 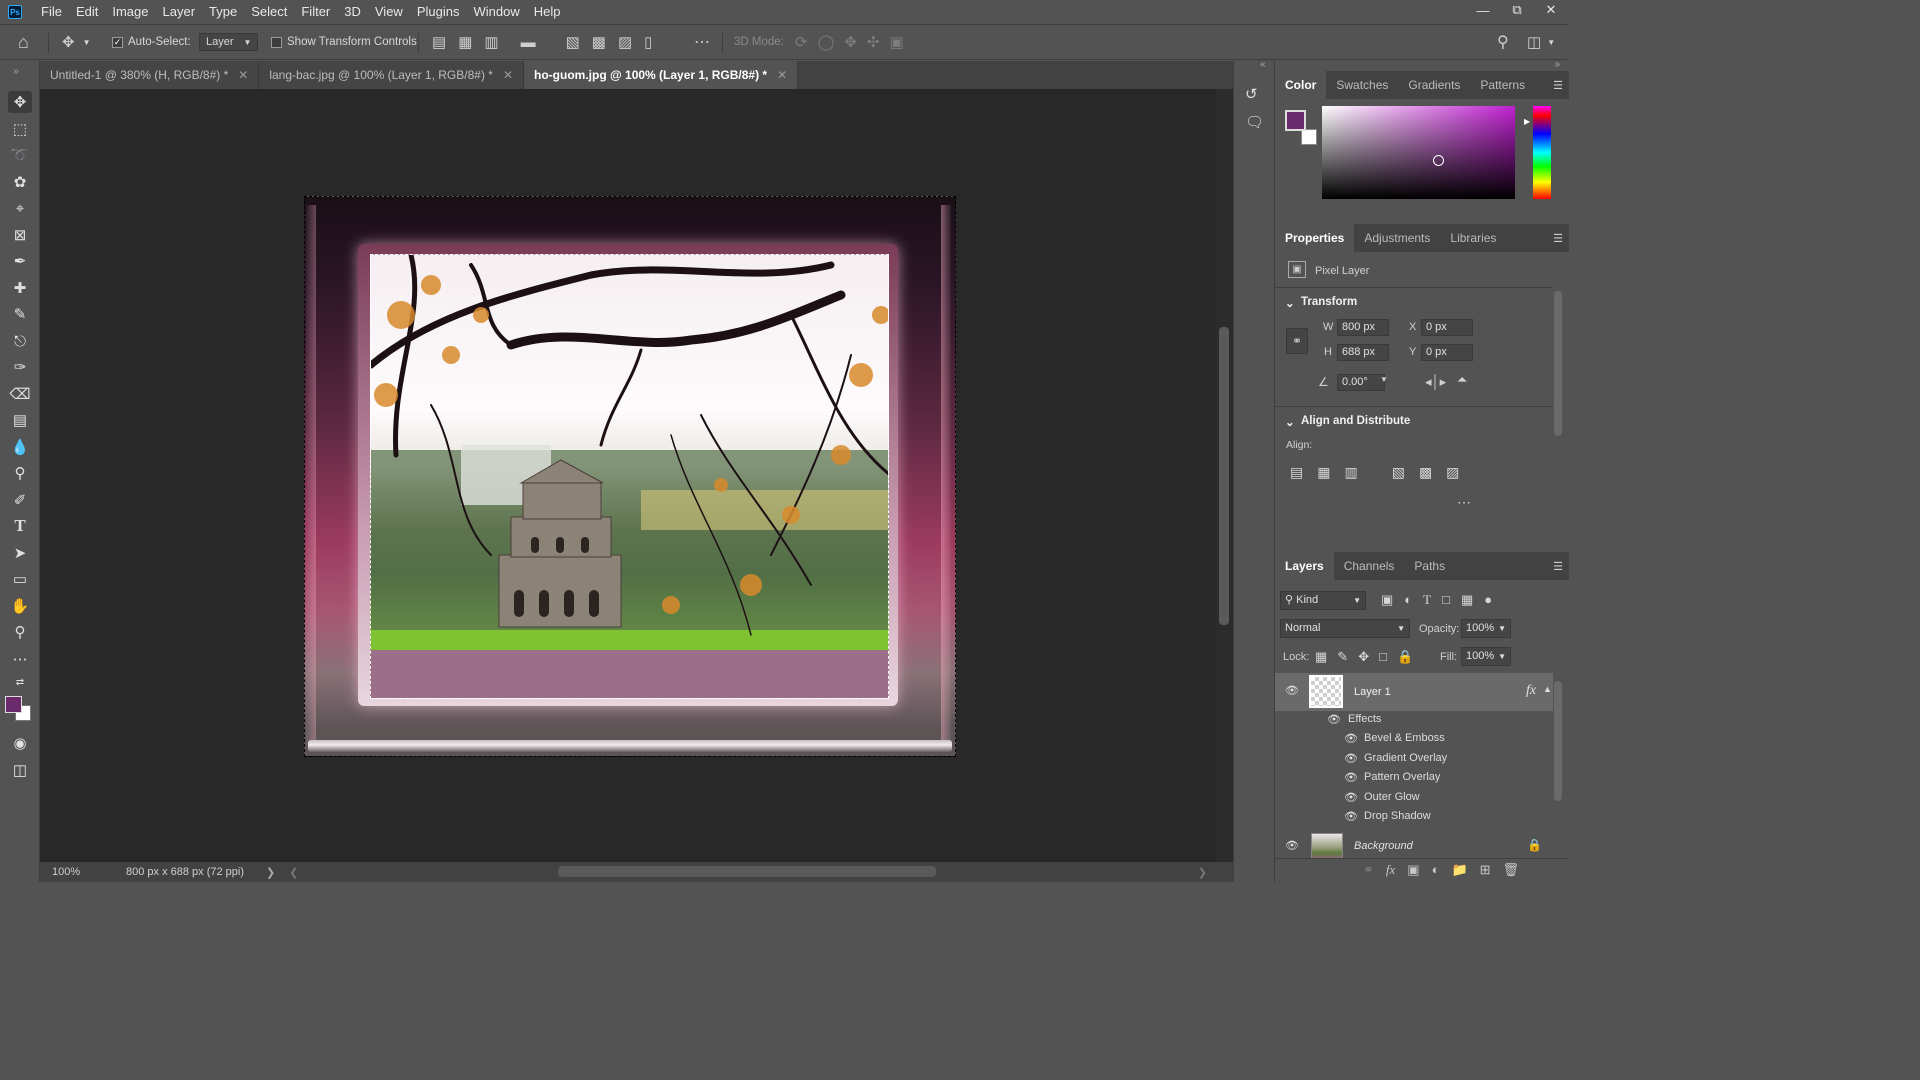 I want to click on panel-menu-icon: ☰, so click(x=1558, y=238).